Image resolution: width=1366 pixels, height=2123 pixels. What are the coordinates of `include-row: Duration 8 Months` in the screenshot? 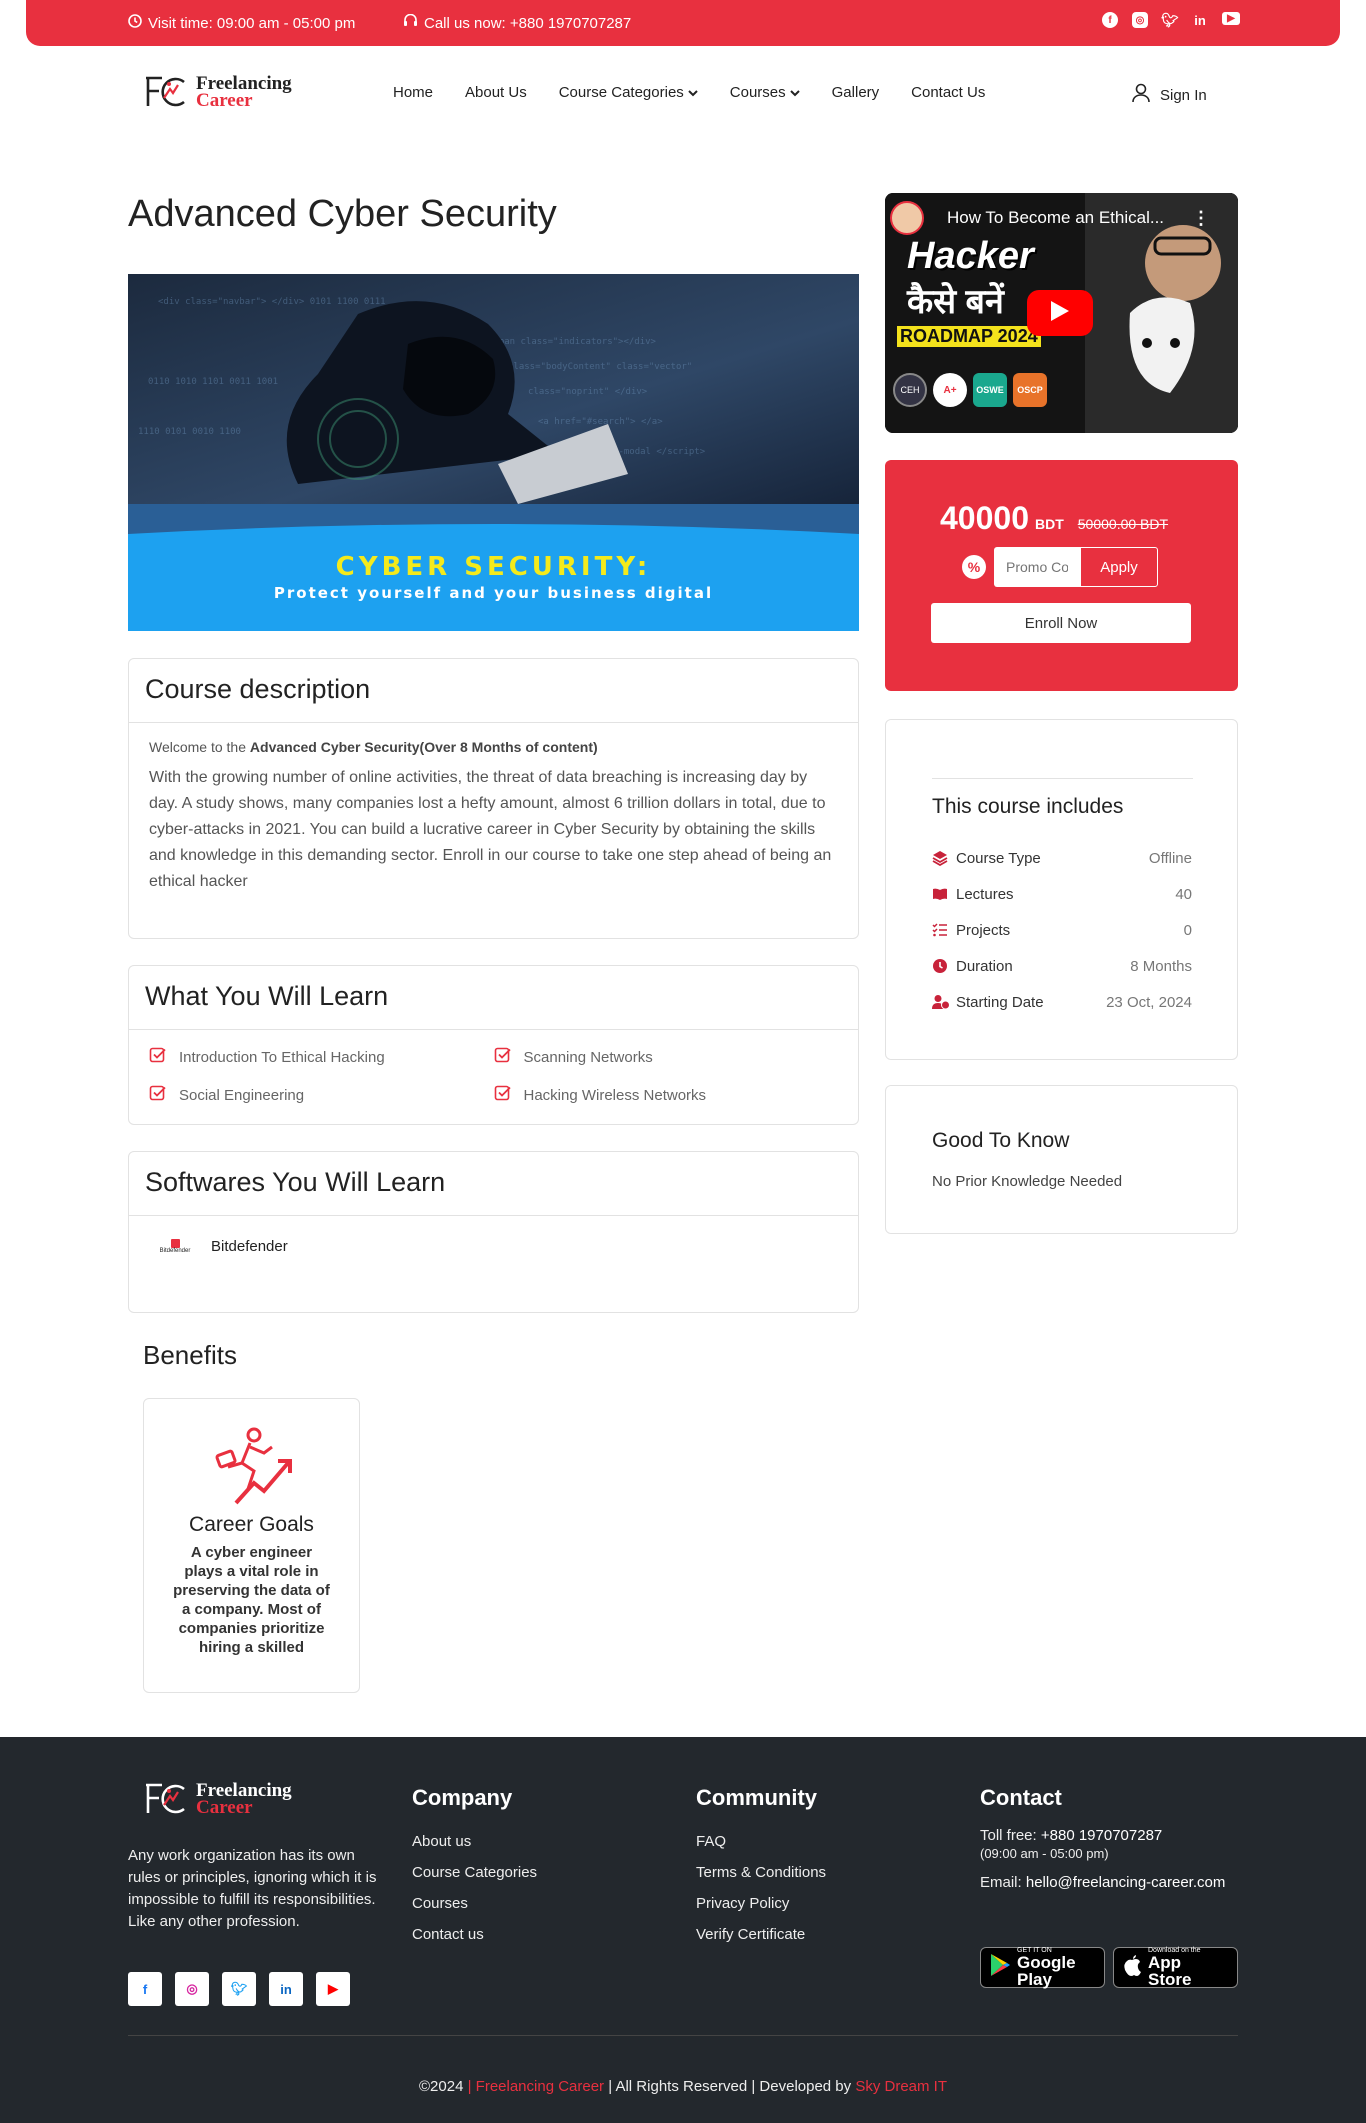 It's located at (1062, 966).